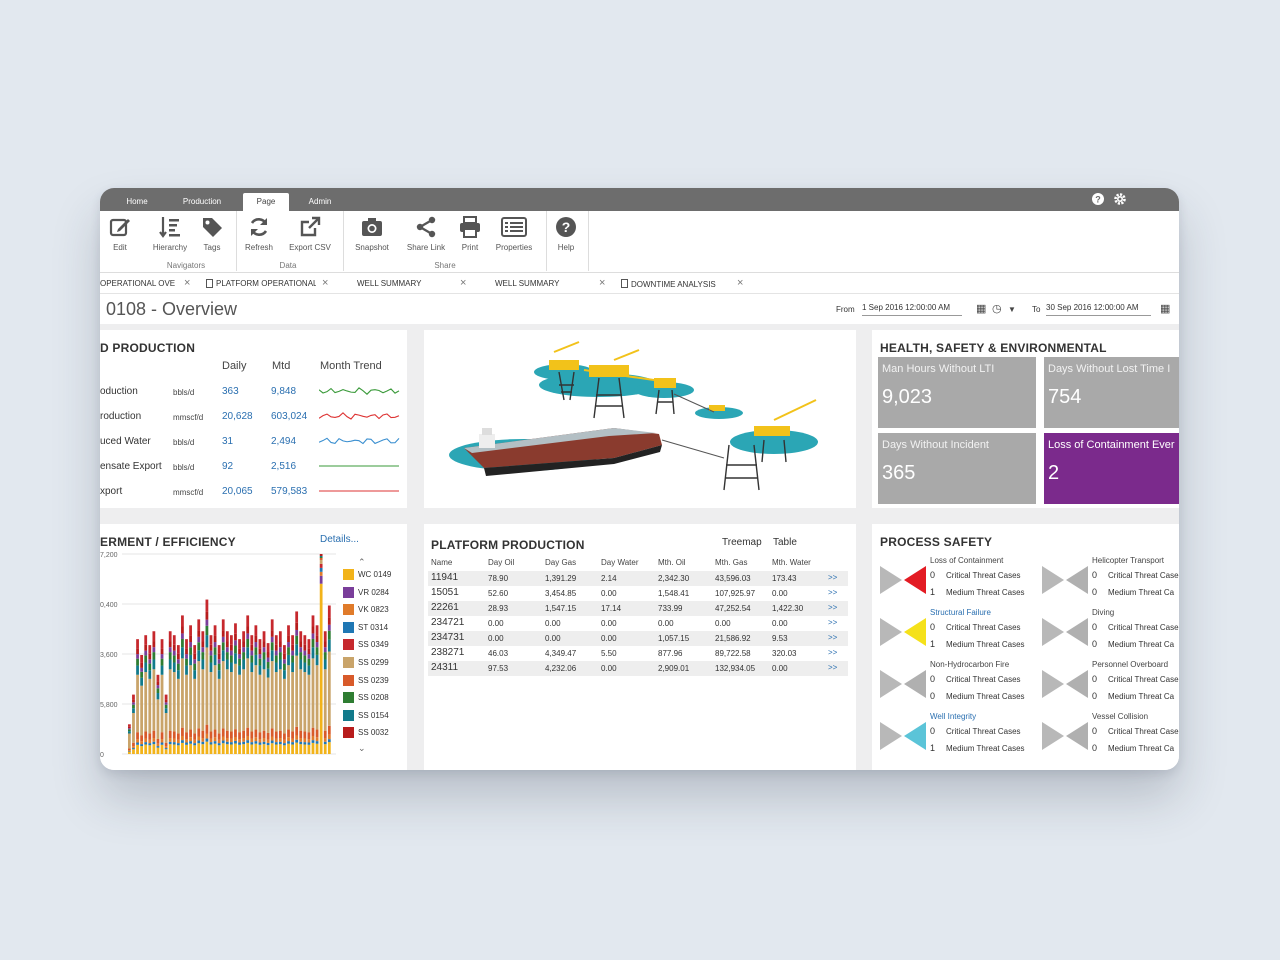 This screenshot has height=960, width=1280. Describe the element at coordinates (372, 233) in the screenshot. I see `snapshot-button: Snapshot` at that location.